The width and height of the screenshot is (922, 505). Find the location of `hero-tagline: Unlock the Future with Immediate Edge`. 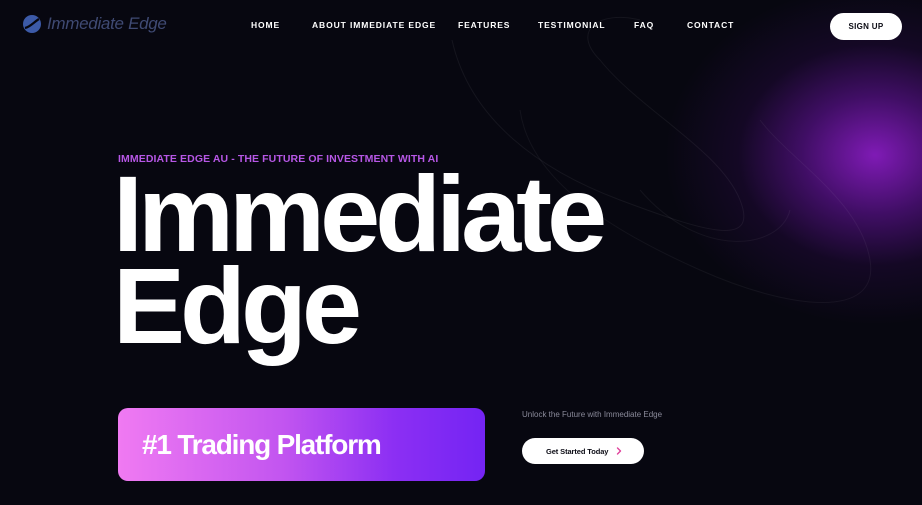

hero-tagline: Unlock the Future with Immediate Edge is located at coordinates (592, 414).